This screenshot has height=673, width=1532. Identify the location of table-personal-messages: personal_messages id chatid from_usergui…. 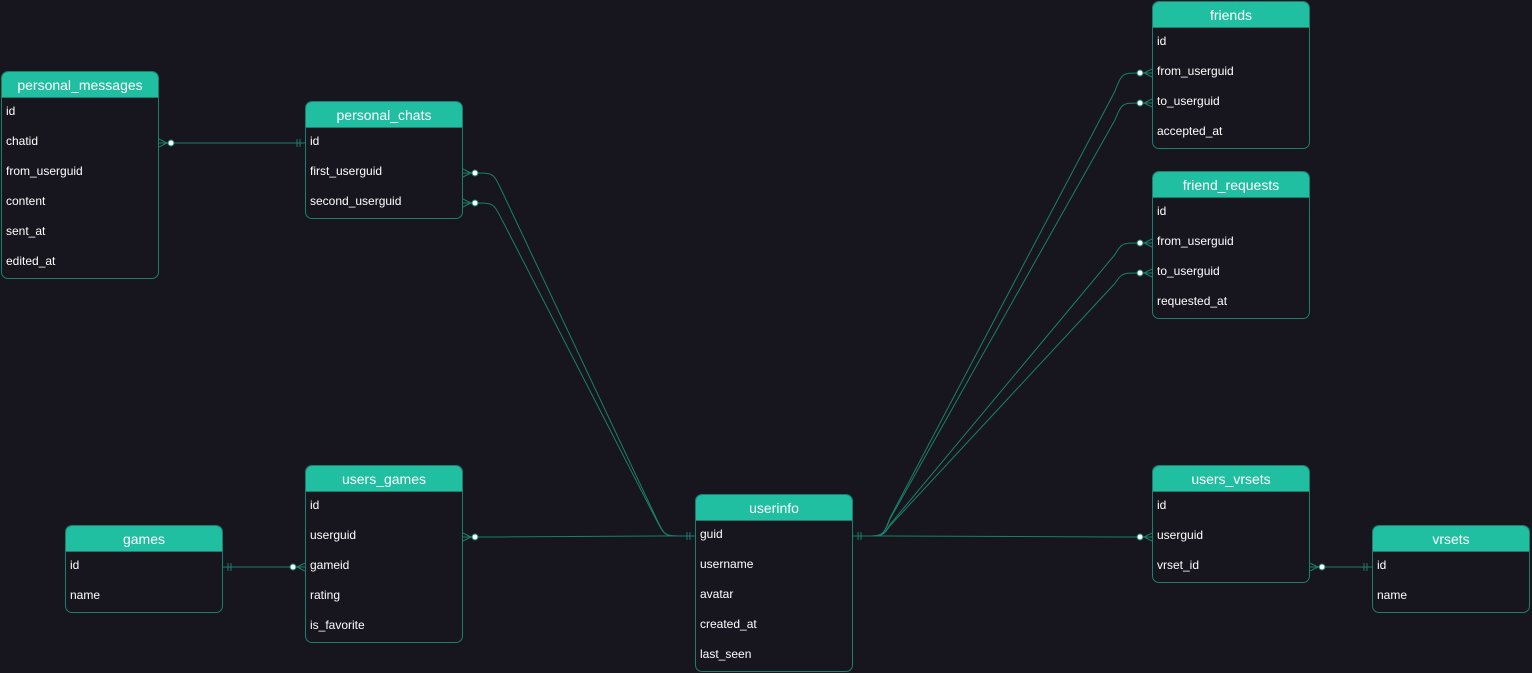
(80, 175).